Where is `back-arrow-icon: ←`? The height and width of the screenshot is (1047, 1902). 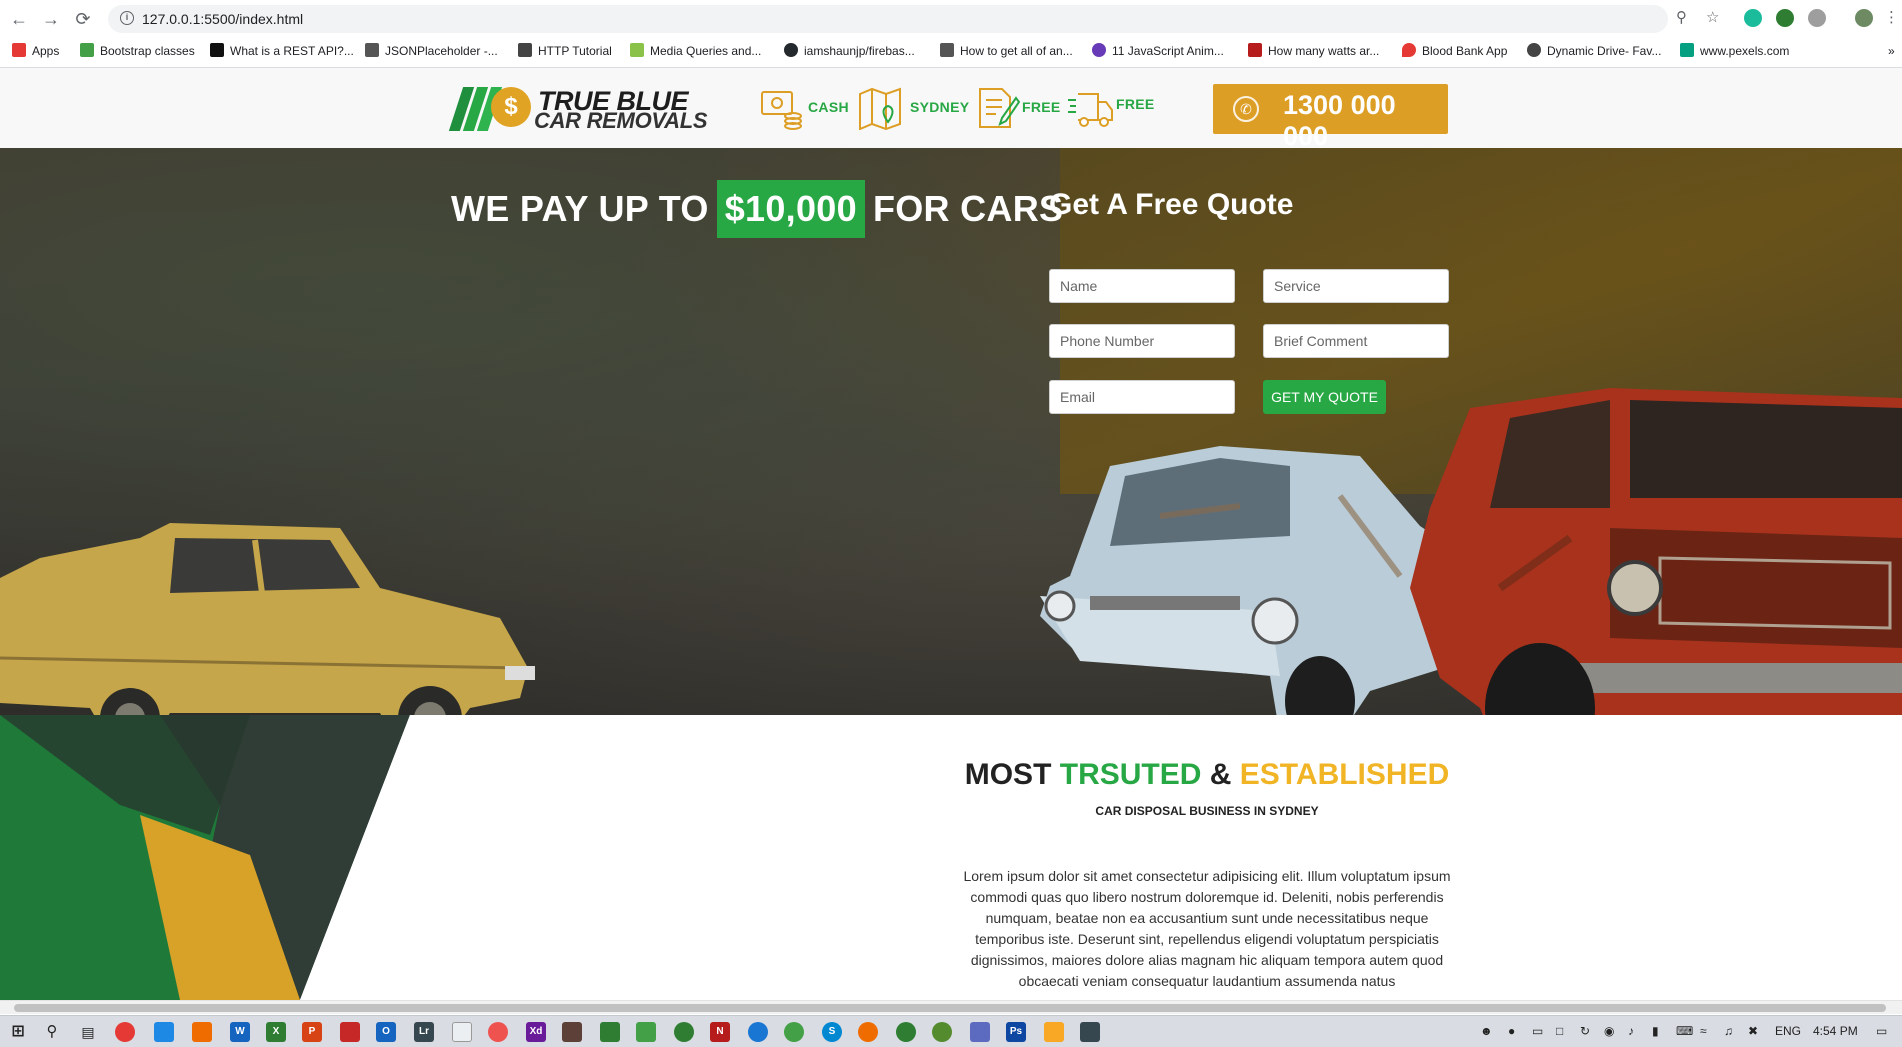
back-arrow-icon: ← is located at coordinates (19, 19).